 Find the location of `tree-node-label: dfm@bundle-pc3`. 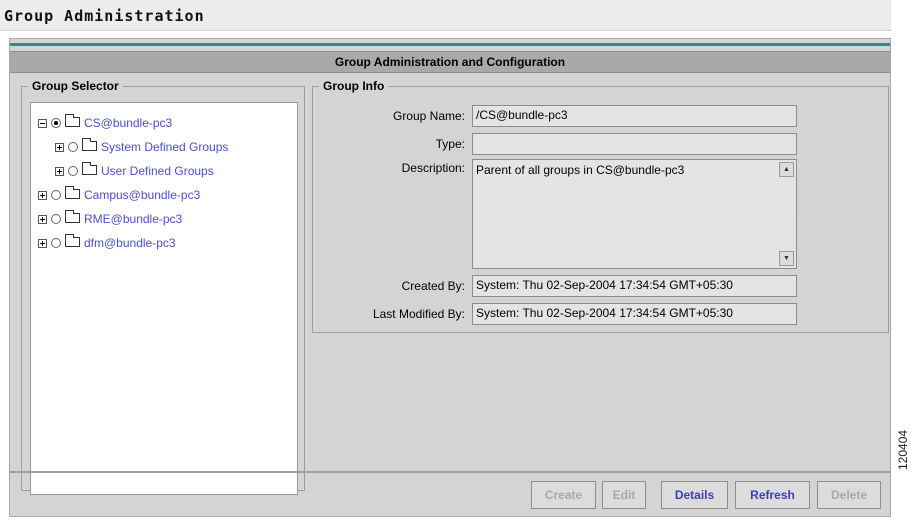

tree-node-label: dfm@bundle-pc3 is located at coordinates (130, 243).